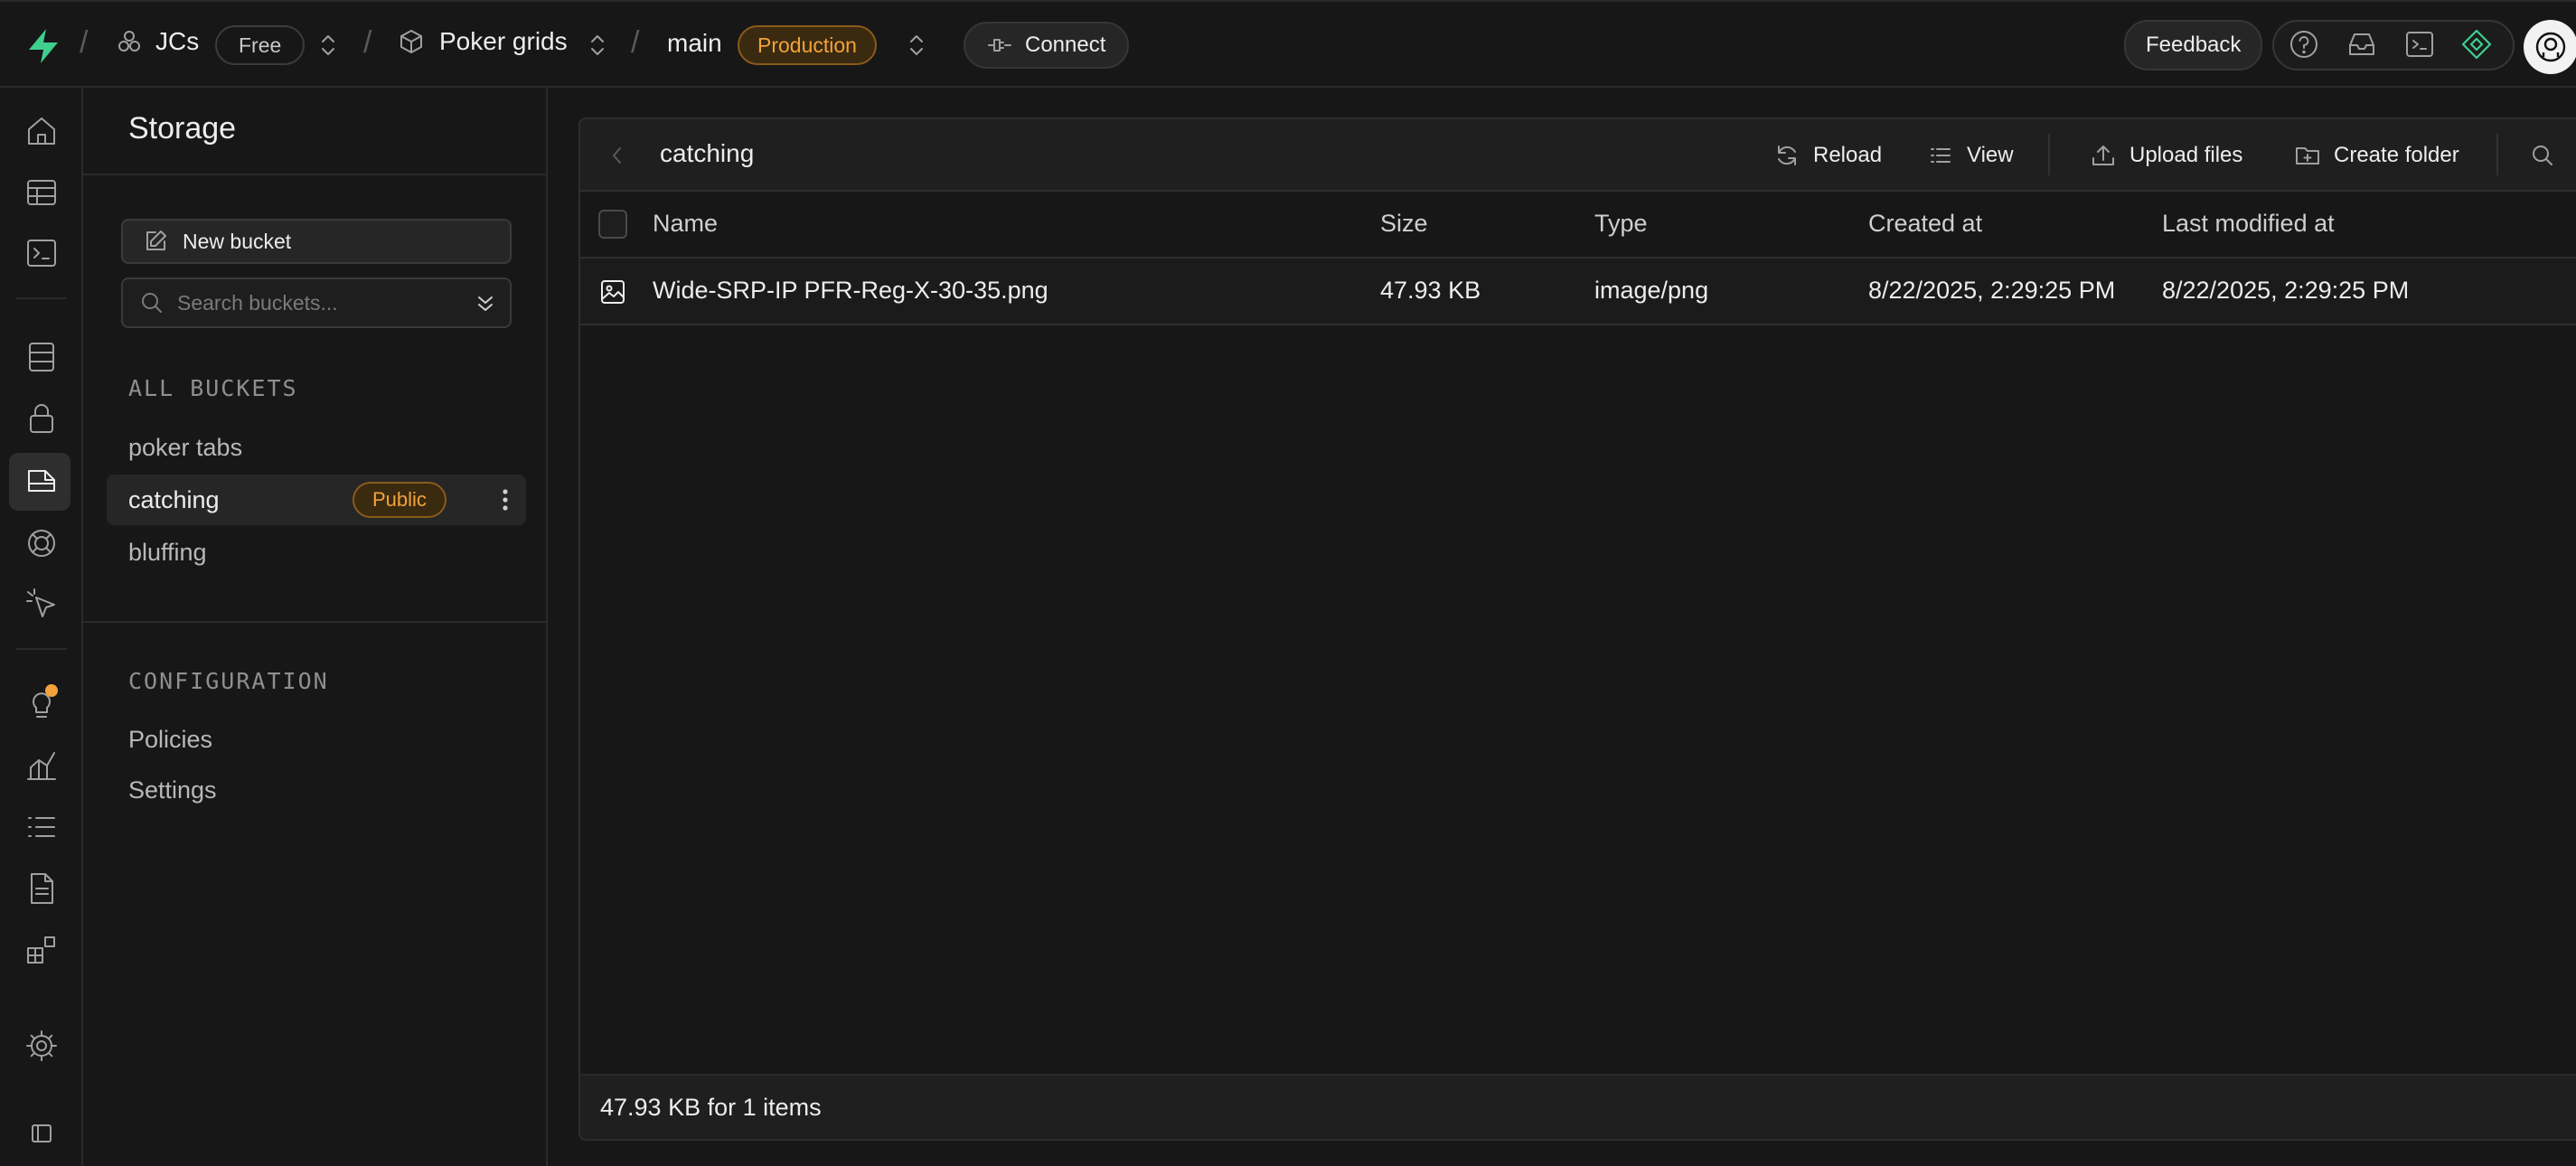 This screenshot has width=2576, height=1166. What do you see at coordinates (598, 45) in the screenshot?
I see `project-switch-chevrons-icon` at bounding box center [598, 45].